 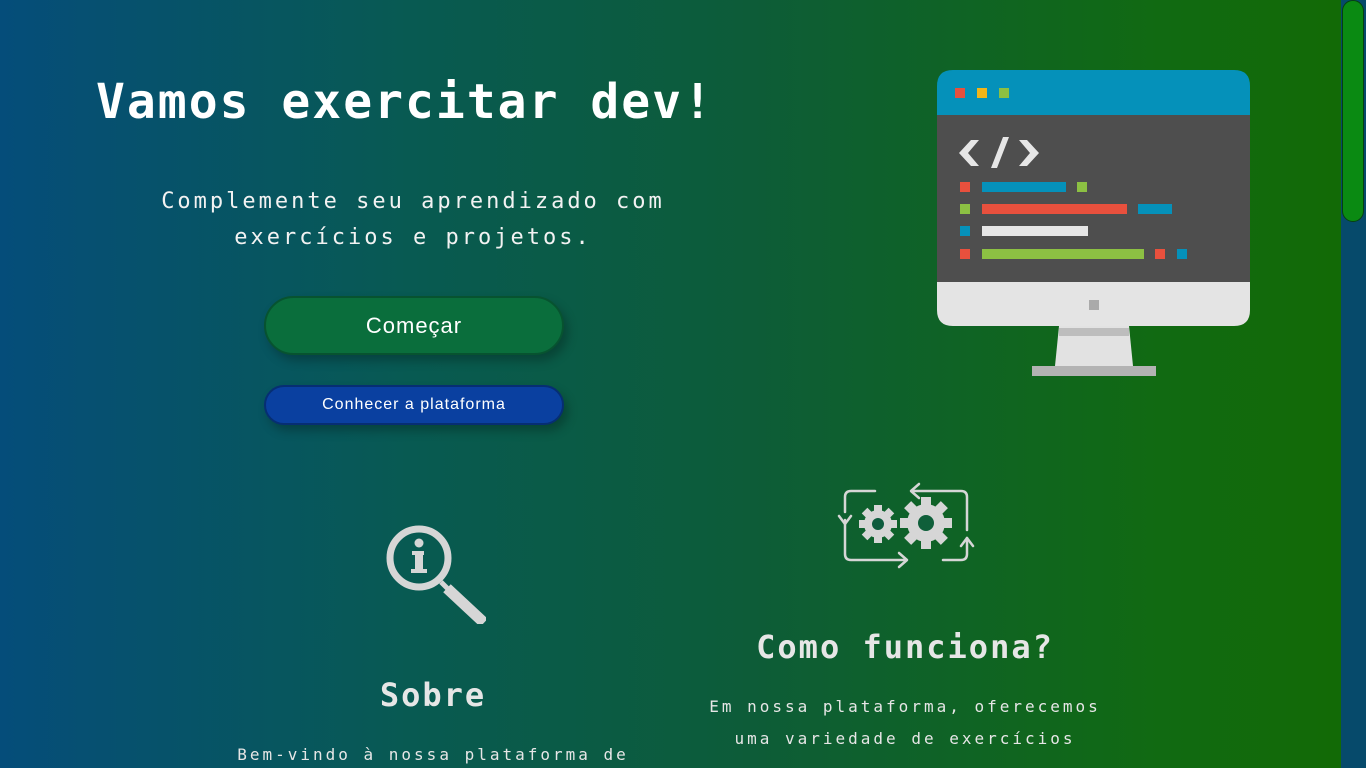 I want to click on computer-code-icon, so click(x=1093, y=223).